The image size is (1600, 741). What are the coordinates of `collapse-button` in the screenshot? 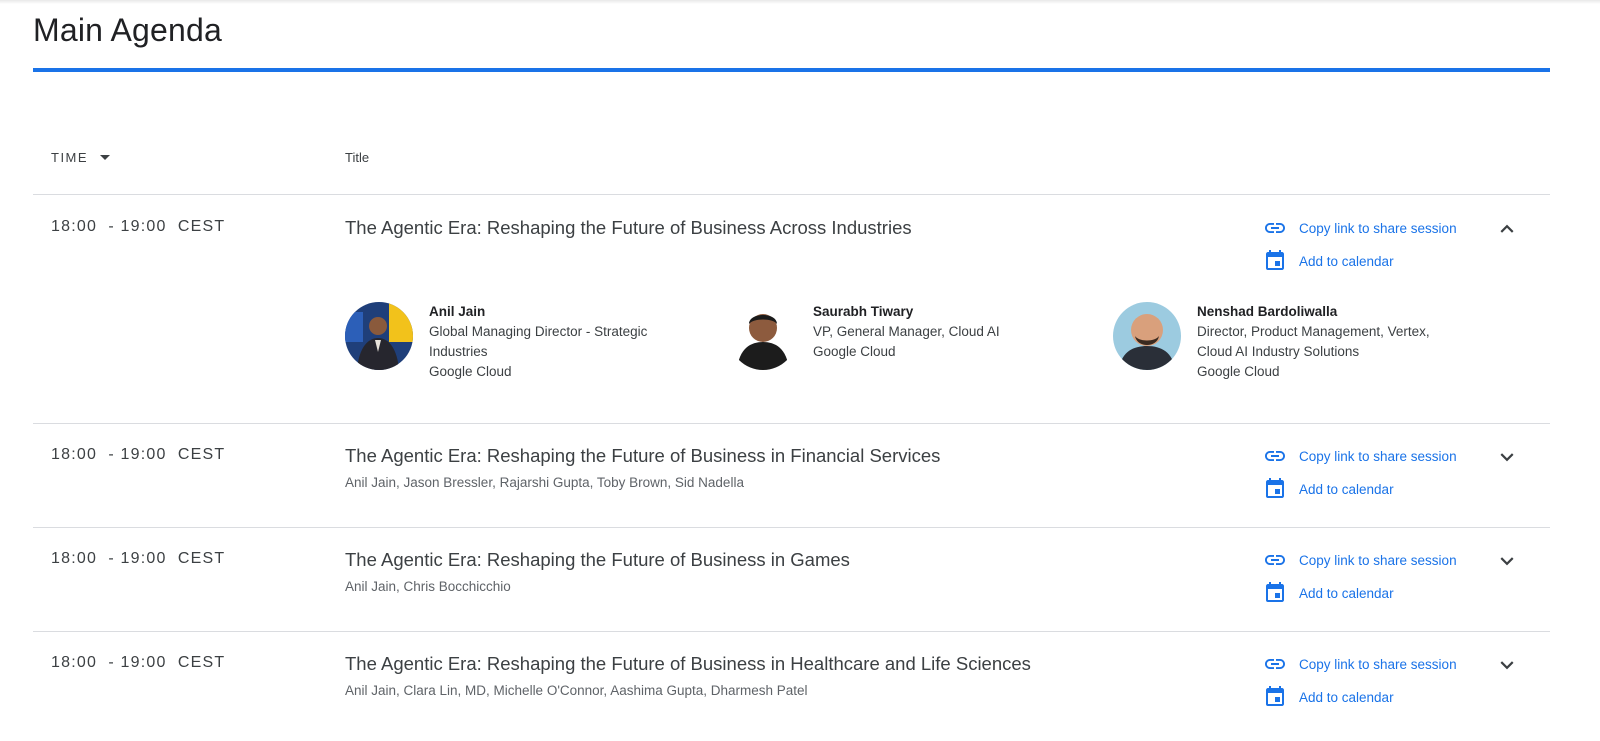 It's located at (1507, 229).